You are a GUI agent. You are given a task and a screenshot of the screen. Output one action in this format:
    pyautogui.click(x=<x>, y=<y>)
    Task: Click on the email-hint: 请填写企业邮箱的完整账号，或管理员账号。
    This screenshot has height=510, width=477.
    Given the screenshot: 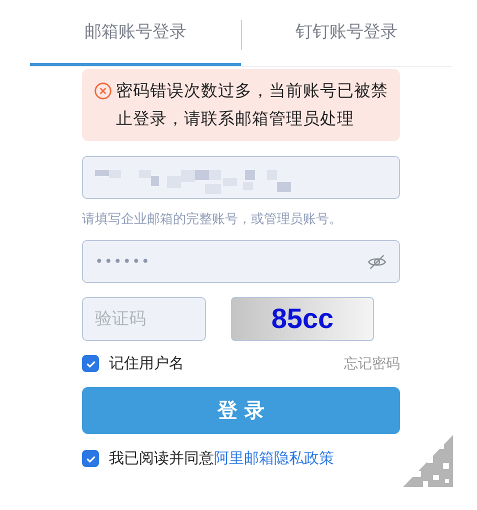 What is the action you would take?
    pyautogui.click(x=212, y=219)
    